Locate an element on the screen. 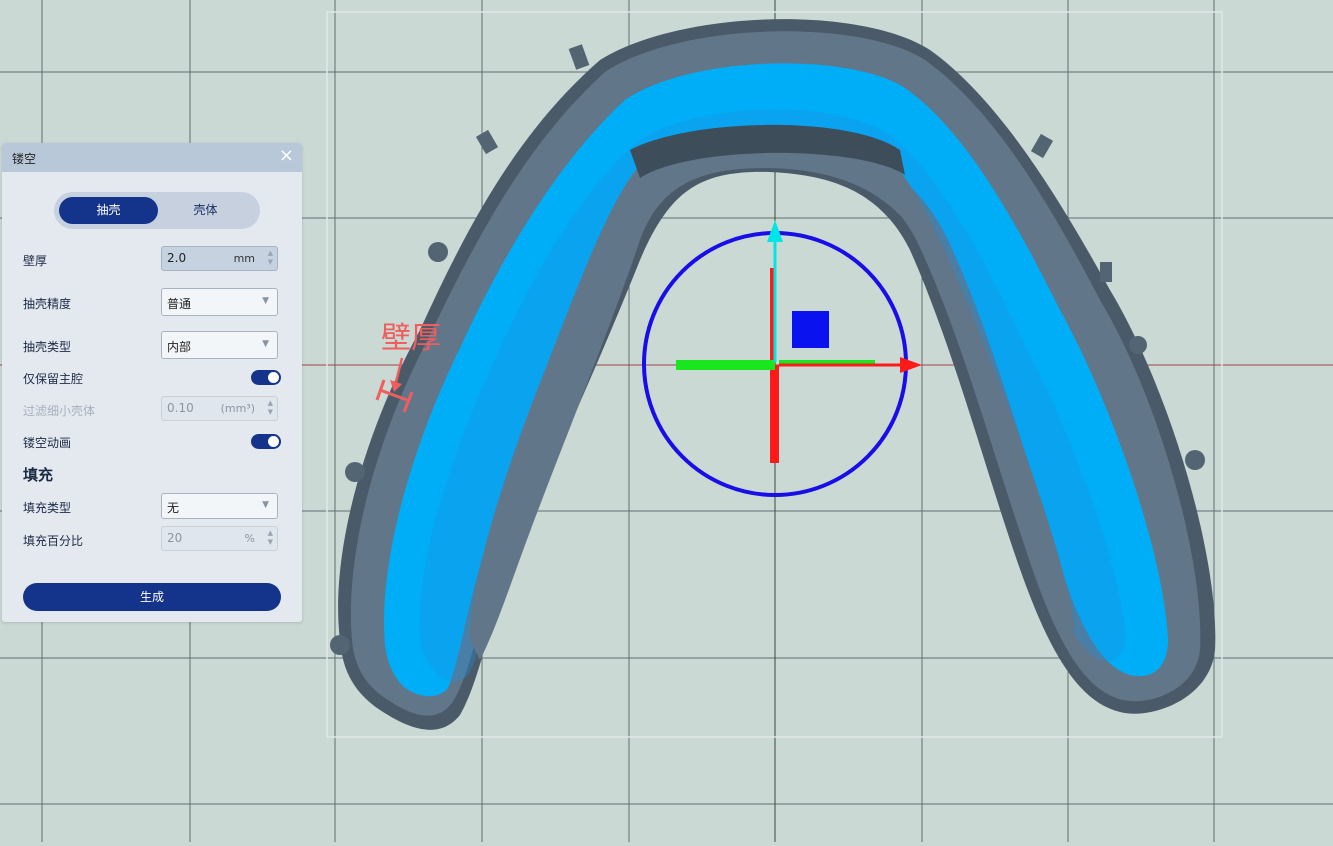  generate-button: 生成 is located at coordinates (152, 597).